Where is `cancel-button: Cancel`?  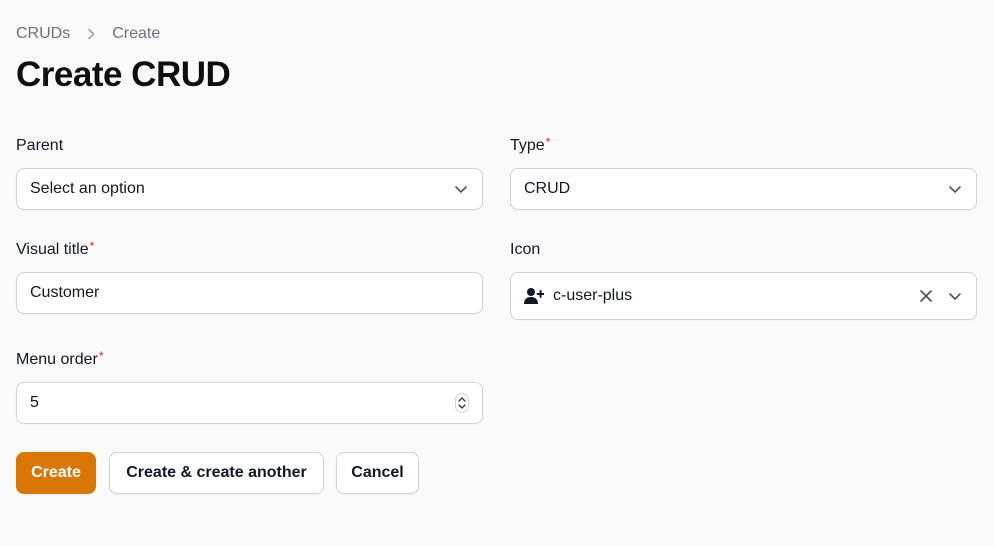 cancel-button: Cancel is located at coordinates (377, 473).